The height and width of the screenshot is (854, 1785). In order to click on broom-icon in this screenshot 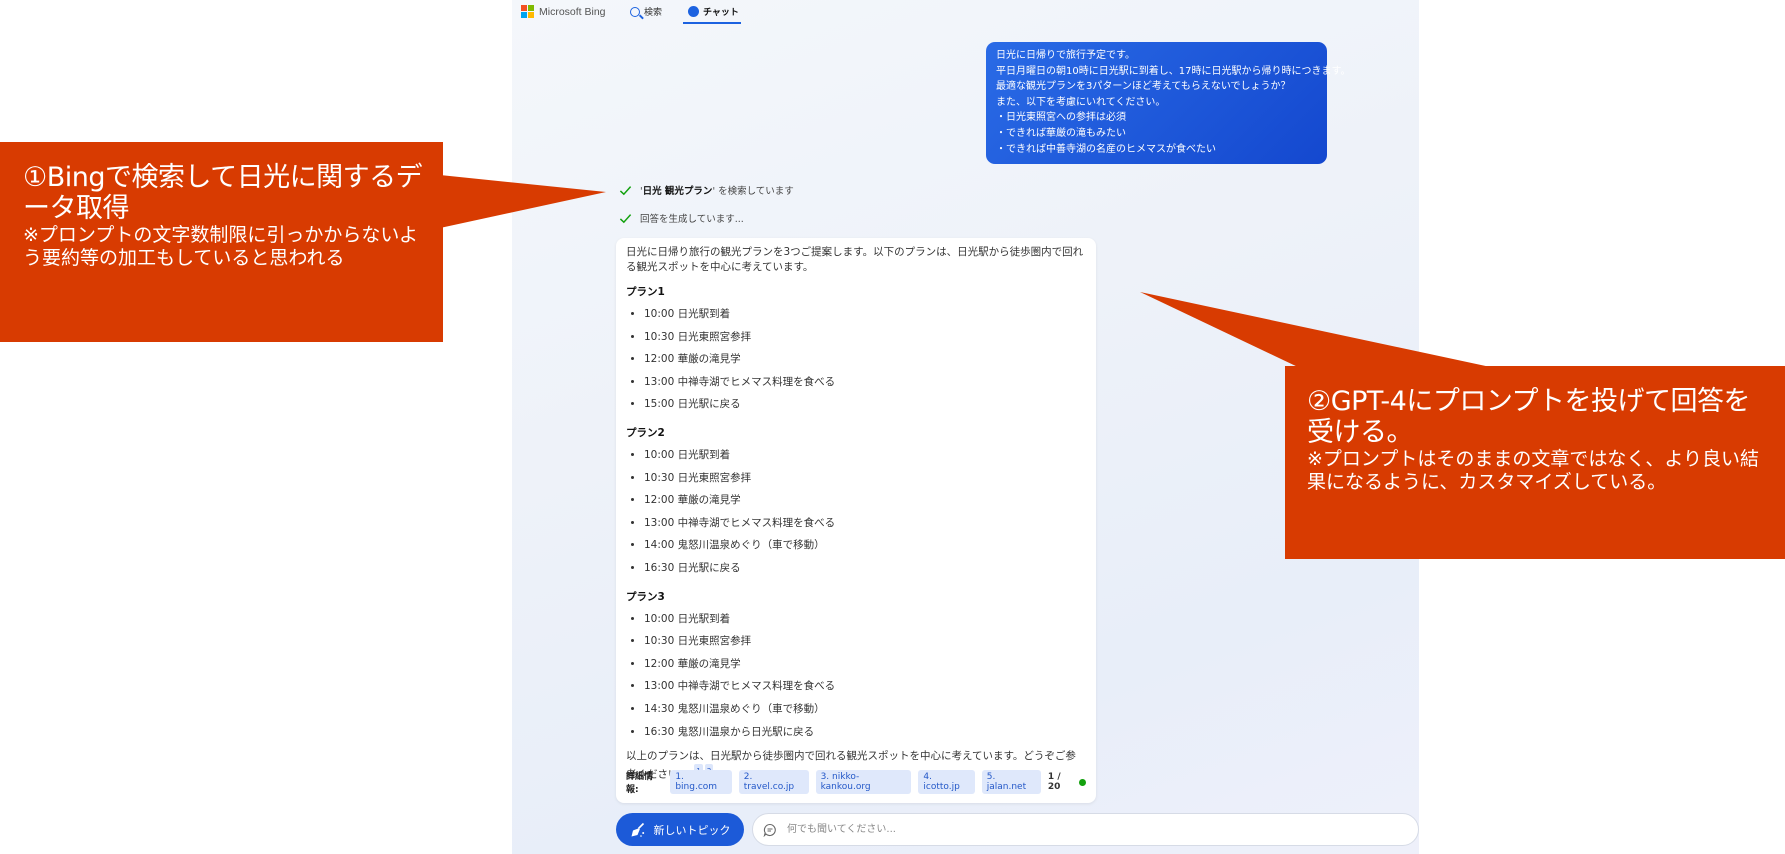, I will do `click(637, 829)`.